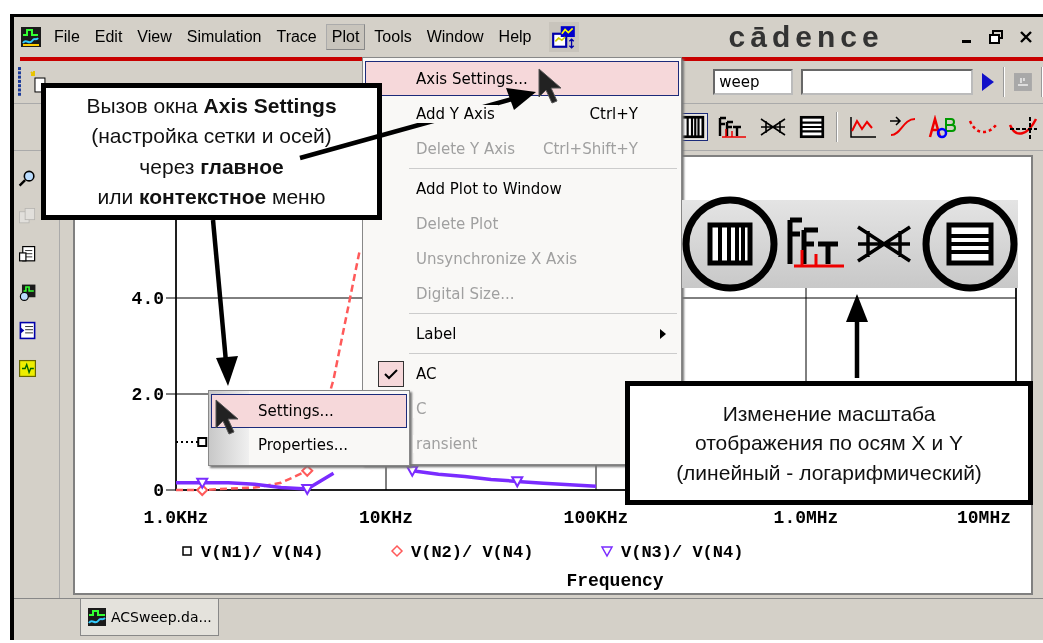  What do you see at coordinates (20, 82) in the screenshot?
I see `toolbar-grip-icon` at bounding box center [20, 82].